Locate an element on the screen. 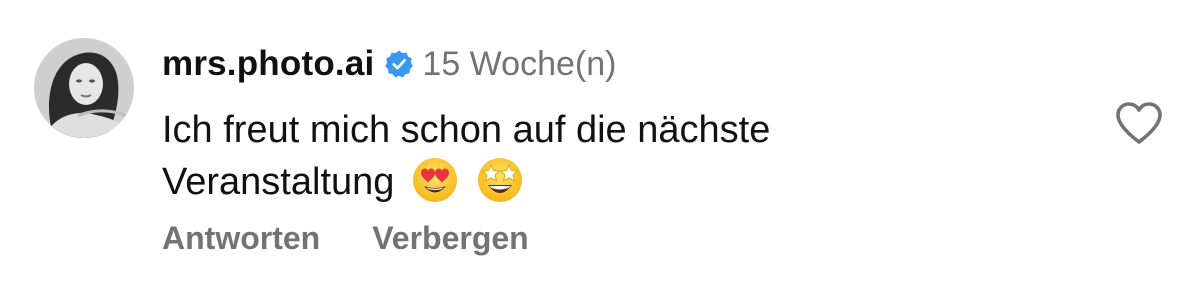 The height and width of the screenshot is (290, 1194). smiling-face-with-heart-eyes-icon is located at coordinates (435, 180).